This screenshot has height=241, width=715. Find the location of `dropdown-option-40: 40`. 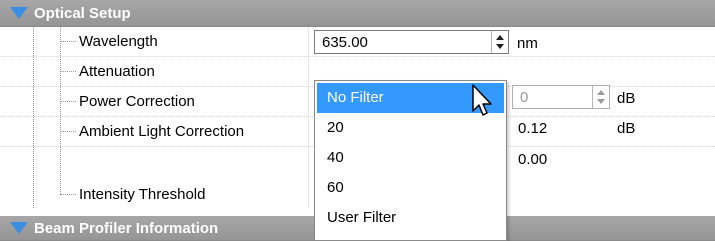

dropdown-option-40: 40 is located at coordinates (410, 158).